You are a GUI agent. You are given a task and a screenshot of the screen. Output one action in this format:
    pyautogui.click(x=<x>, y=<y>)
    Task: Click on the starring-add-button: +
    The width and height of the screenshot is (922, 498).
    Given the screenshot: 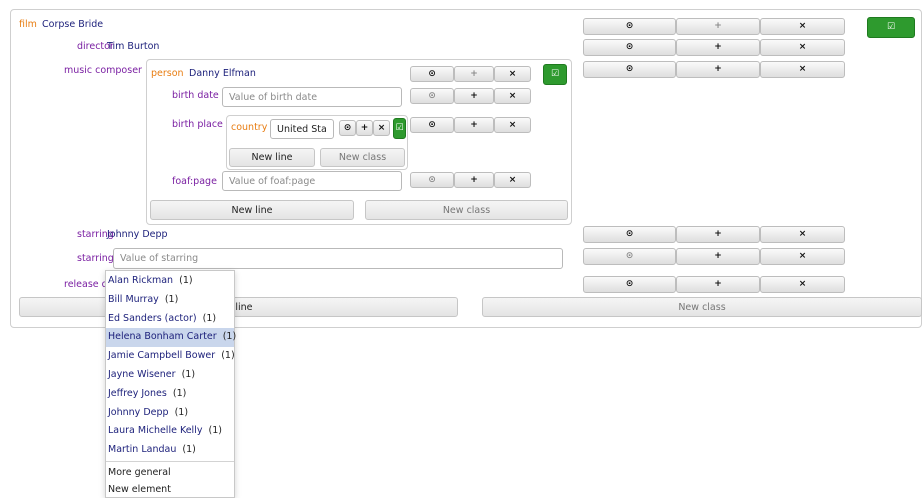 What is the action you would take?
    pyautogui.click(x=718, y=234)
    